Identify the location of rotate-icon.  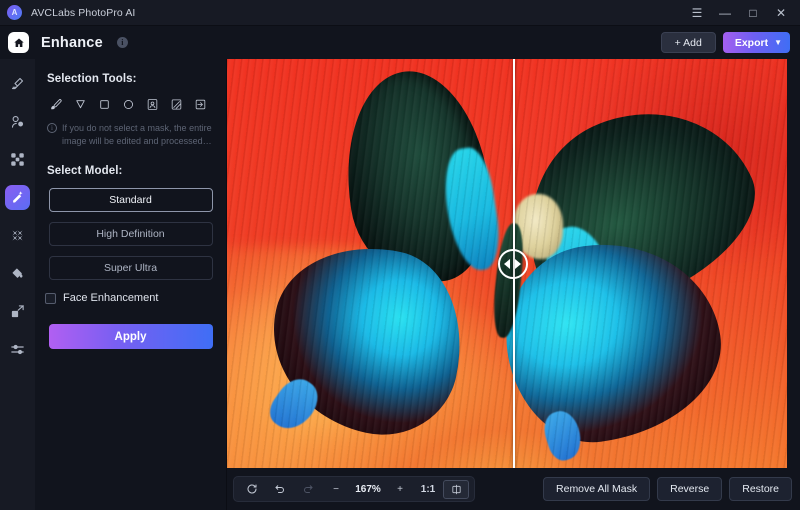
(252, 489).